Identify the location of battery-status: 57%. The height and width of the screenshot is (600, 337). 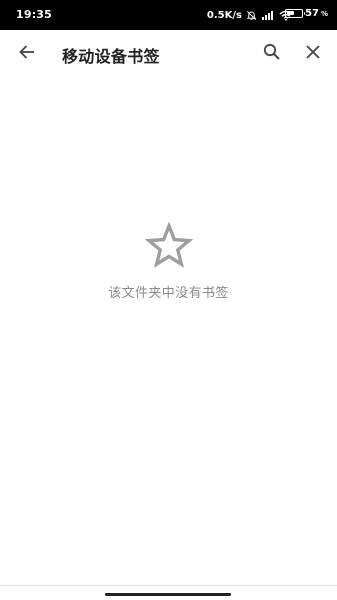
(306, 13).